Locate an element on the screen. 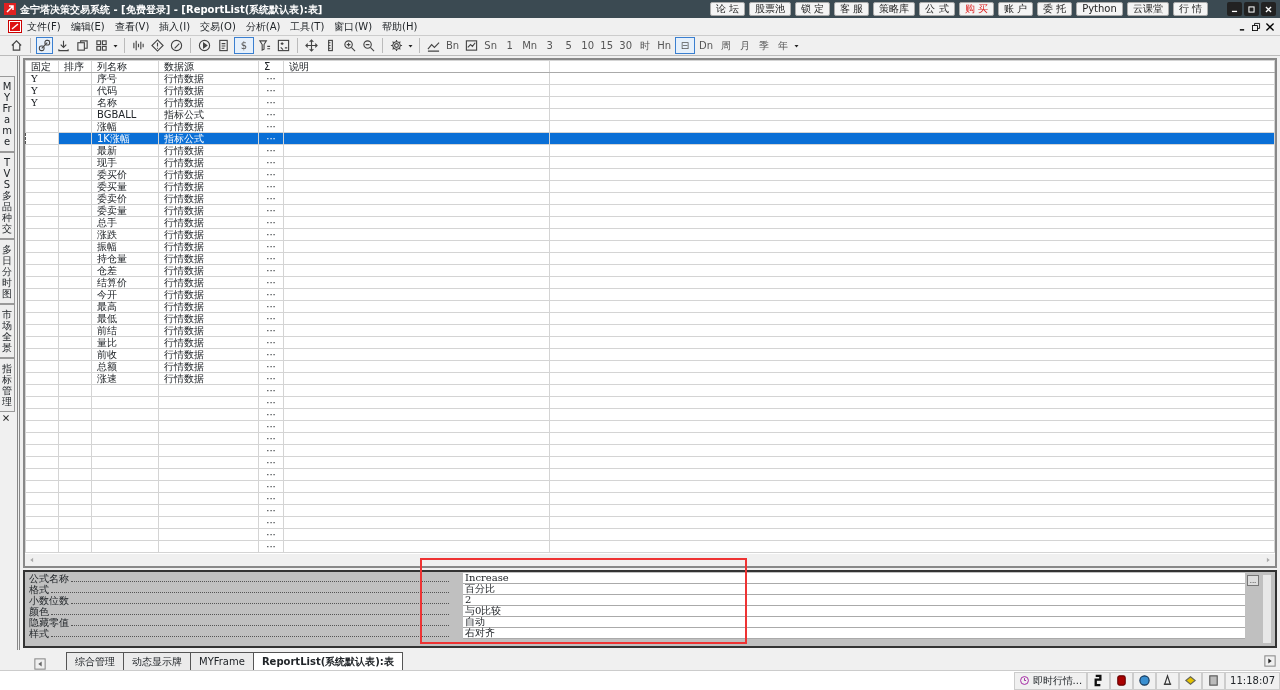 Image resolution: width=1280 pixels, height=690 pixels. grid-icon is located at coordinates (101, 45).